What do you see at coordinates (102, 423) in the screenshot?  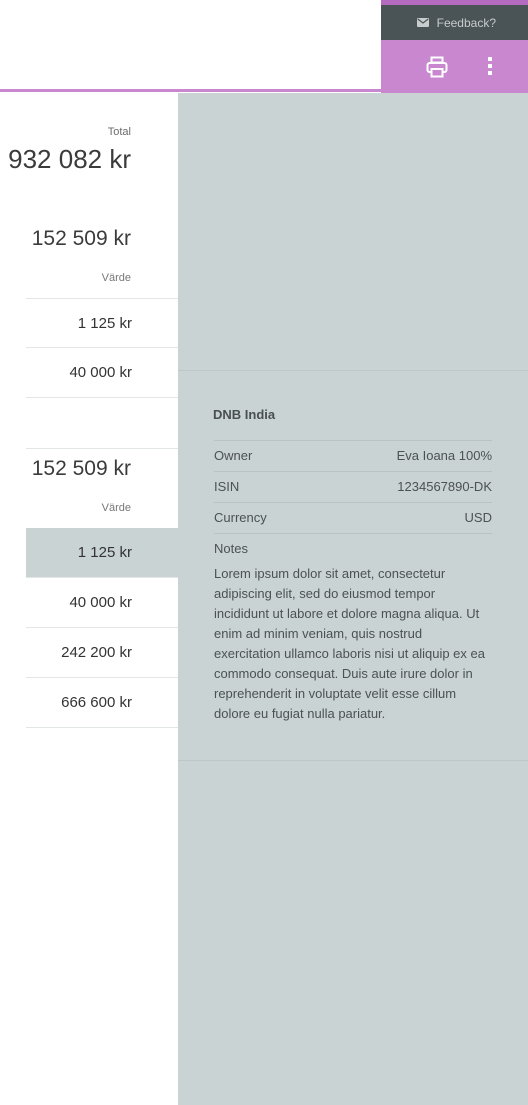 I see `list-item-empty` at bounding box center [102, 423].